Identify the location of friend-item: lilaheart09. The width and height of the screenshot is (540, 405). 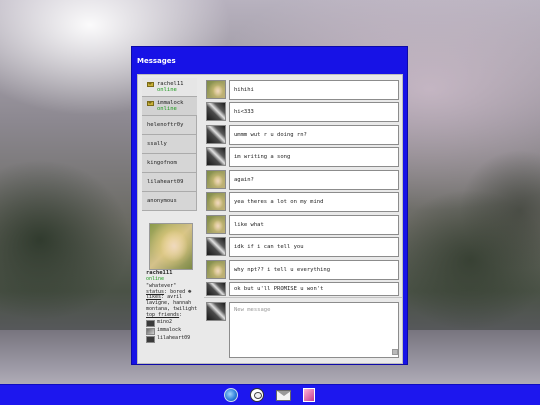
(174, 339).